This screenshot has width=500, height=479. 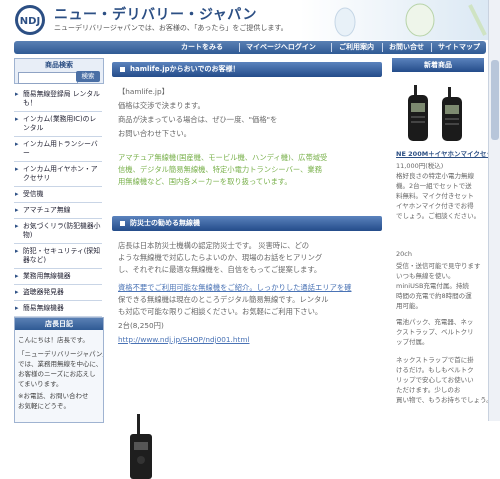 What do you see at coordinates (459, 47) in the screenshot?
I see `nav-sitemap: サイトマップ` at bounding box center [459, 47].